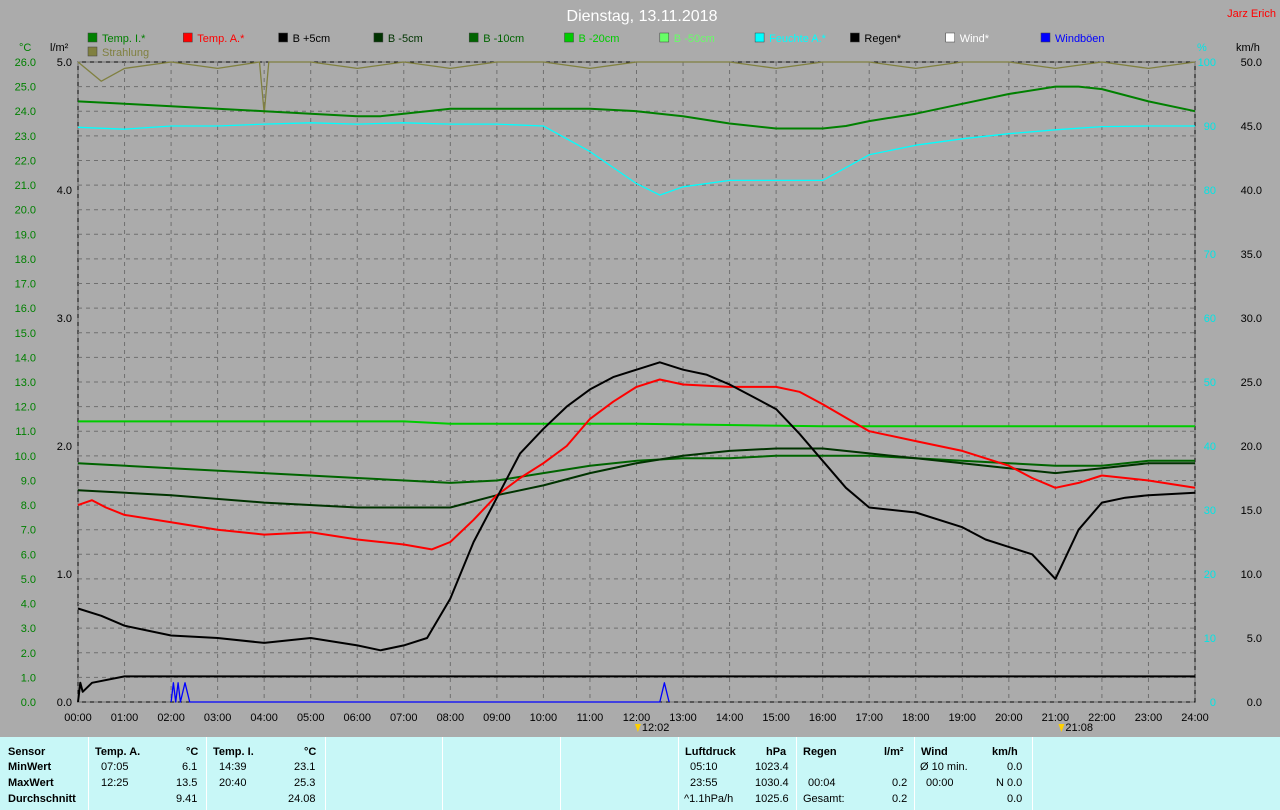  What do you see at coordinates (25, 334) in the screenshot?
I see `temp-tick-label: 15.0` at bounding box center [25, 334].